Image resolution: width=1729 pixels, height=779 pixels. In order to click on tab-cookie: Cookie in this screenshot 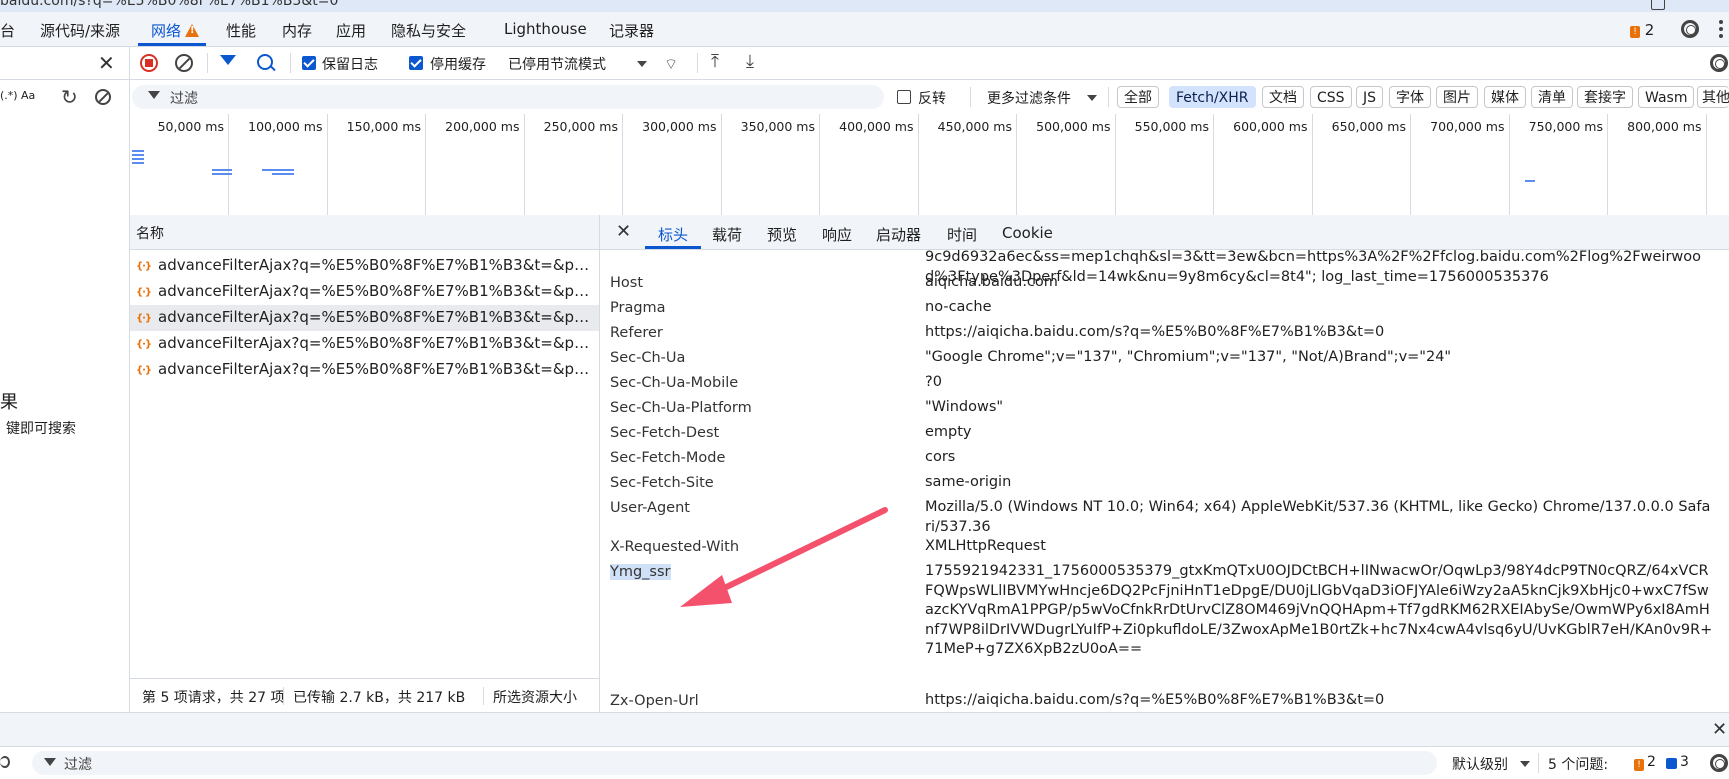, I will do `click(1027, 233)`.